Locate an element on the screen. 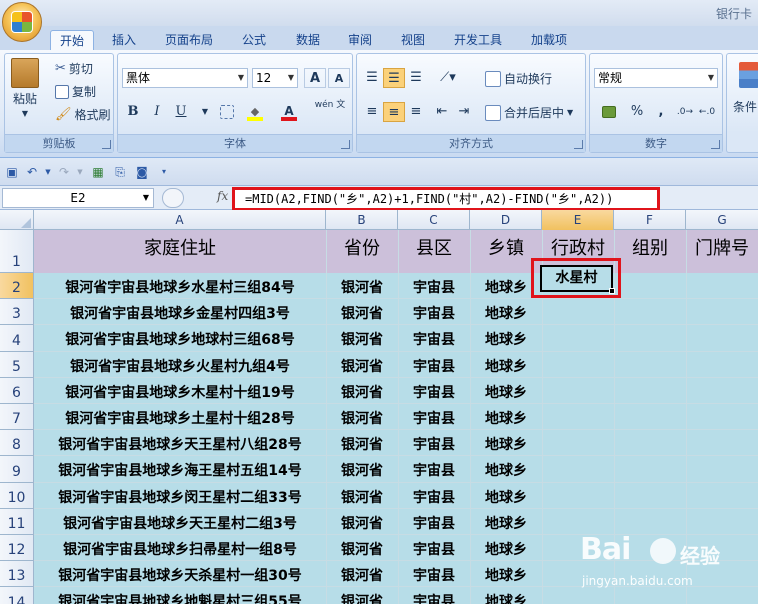 The width and height of the screenshot is (758, 604). phonetic-button: wén 文 is located at coordinates (330, 113).